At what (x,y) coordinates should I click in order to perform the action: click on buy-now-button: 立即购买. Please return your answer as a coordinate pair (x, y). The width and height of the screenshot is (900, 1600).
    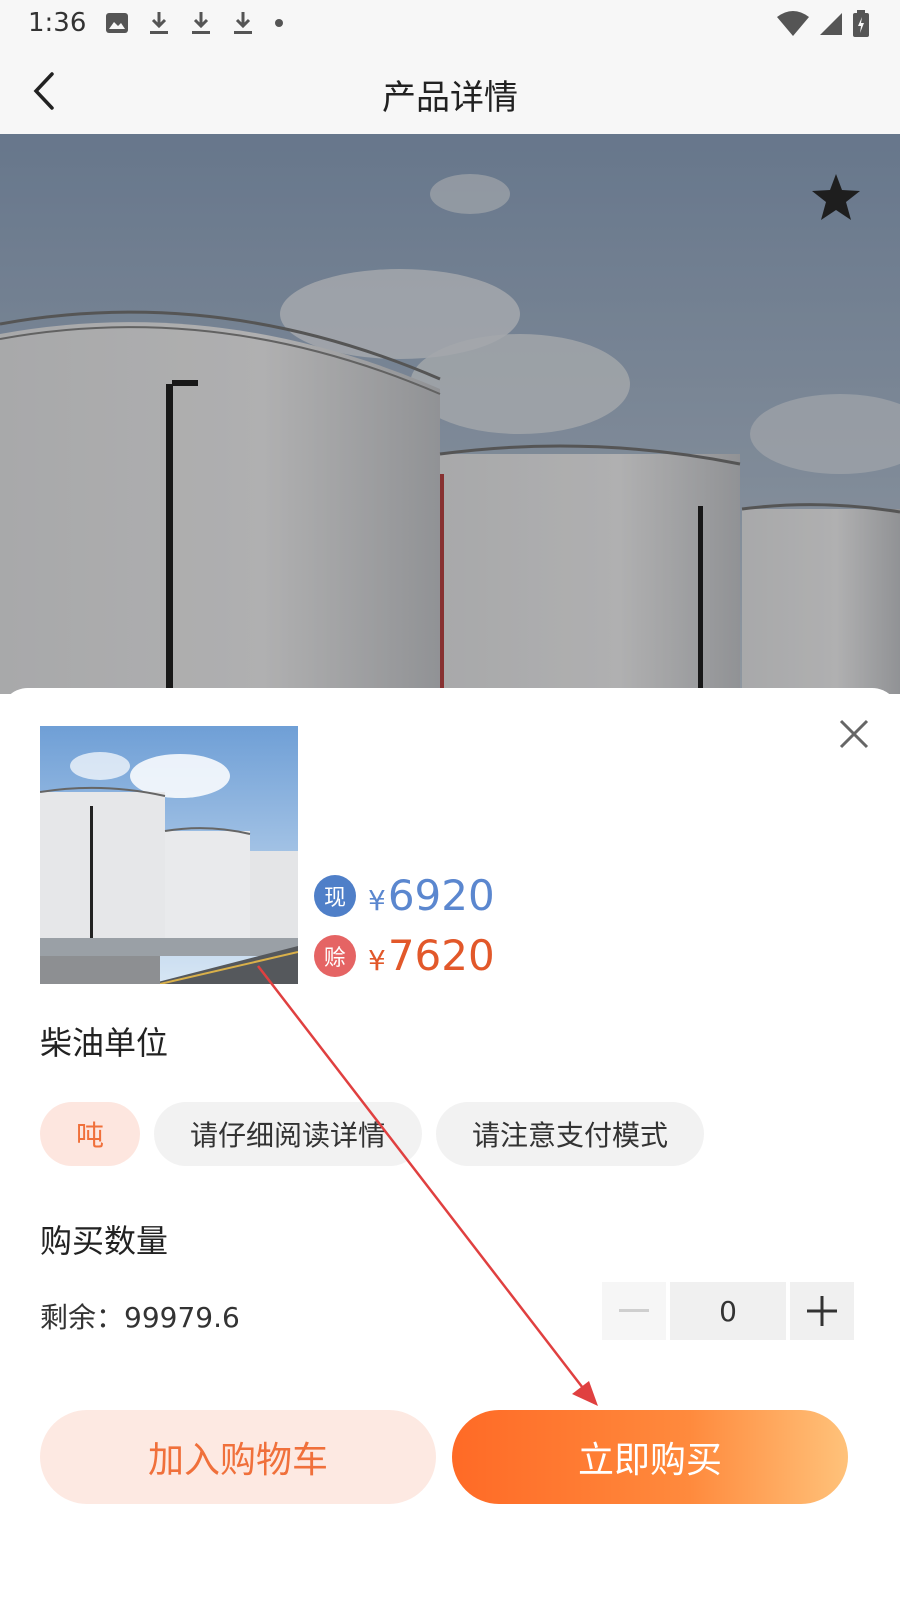
    Looking at the image, I should click on (650, 1457).